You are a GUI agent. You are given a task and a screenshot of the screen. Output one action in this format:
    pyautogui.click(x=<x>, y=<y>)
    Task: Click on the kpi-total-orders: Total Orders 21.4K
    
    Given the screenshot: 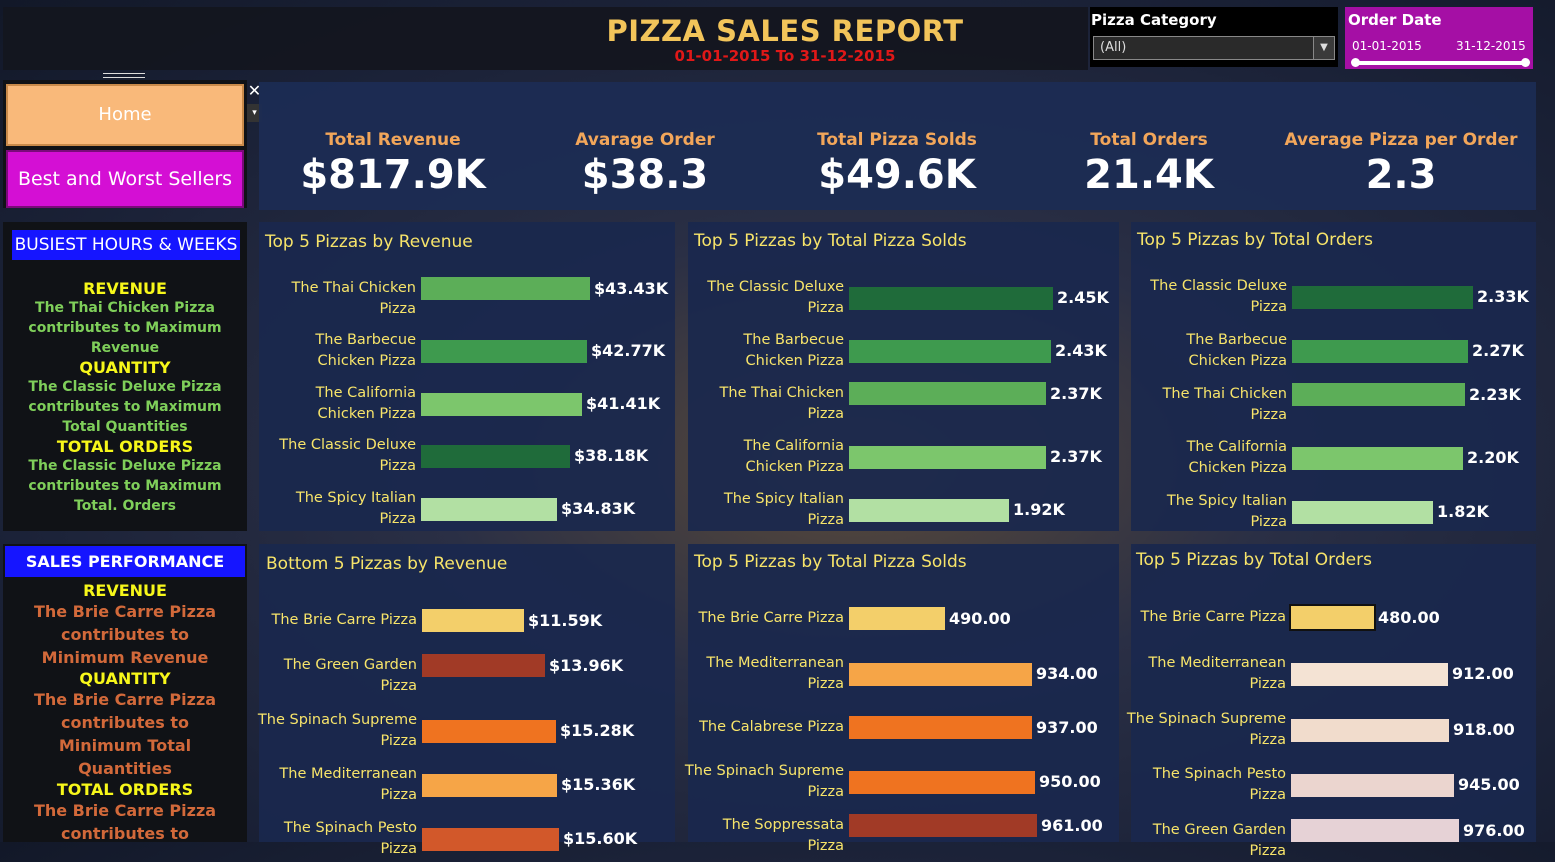 What is the action you would take?
    pyautogui.click(x=1149, y=164)
    